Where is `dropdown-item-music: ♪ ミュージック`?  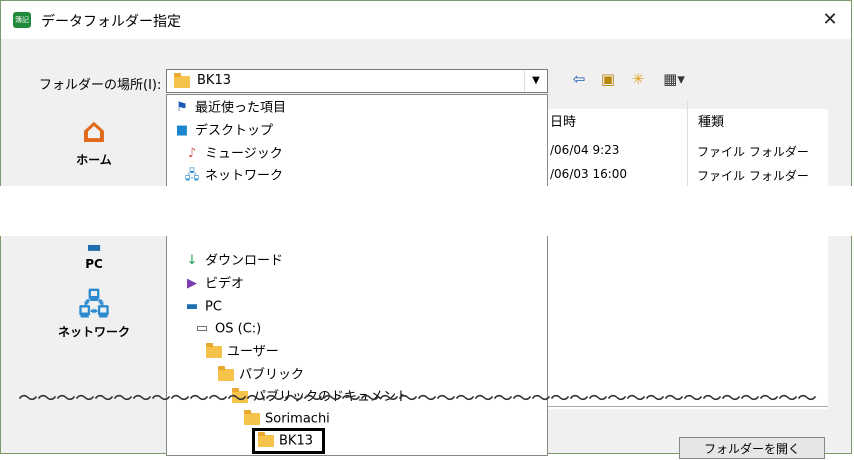
dropdown-item-music: ♪ ミュージック is located at coordinates (233, 154).